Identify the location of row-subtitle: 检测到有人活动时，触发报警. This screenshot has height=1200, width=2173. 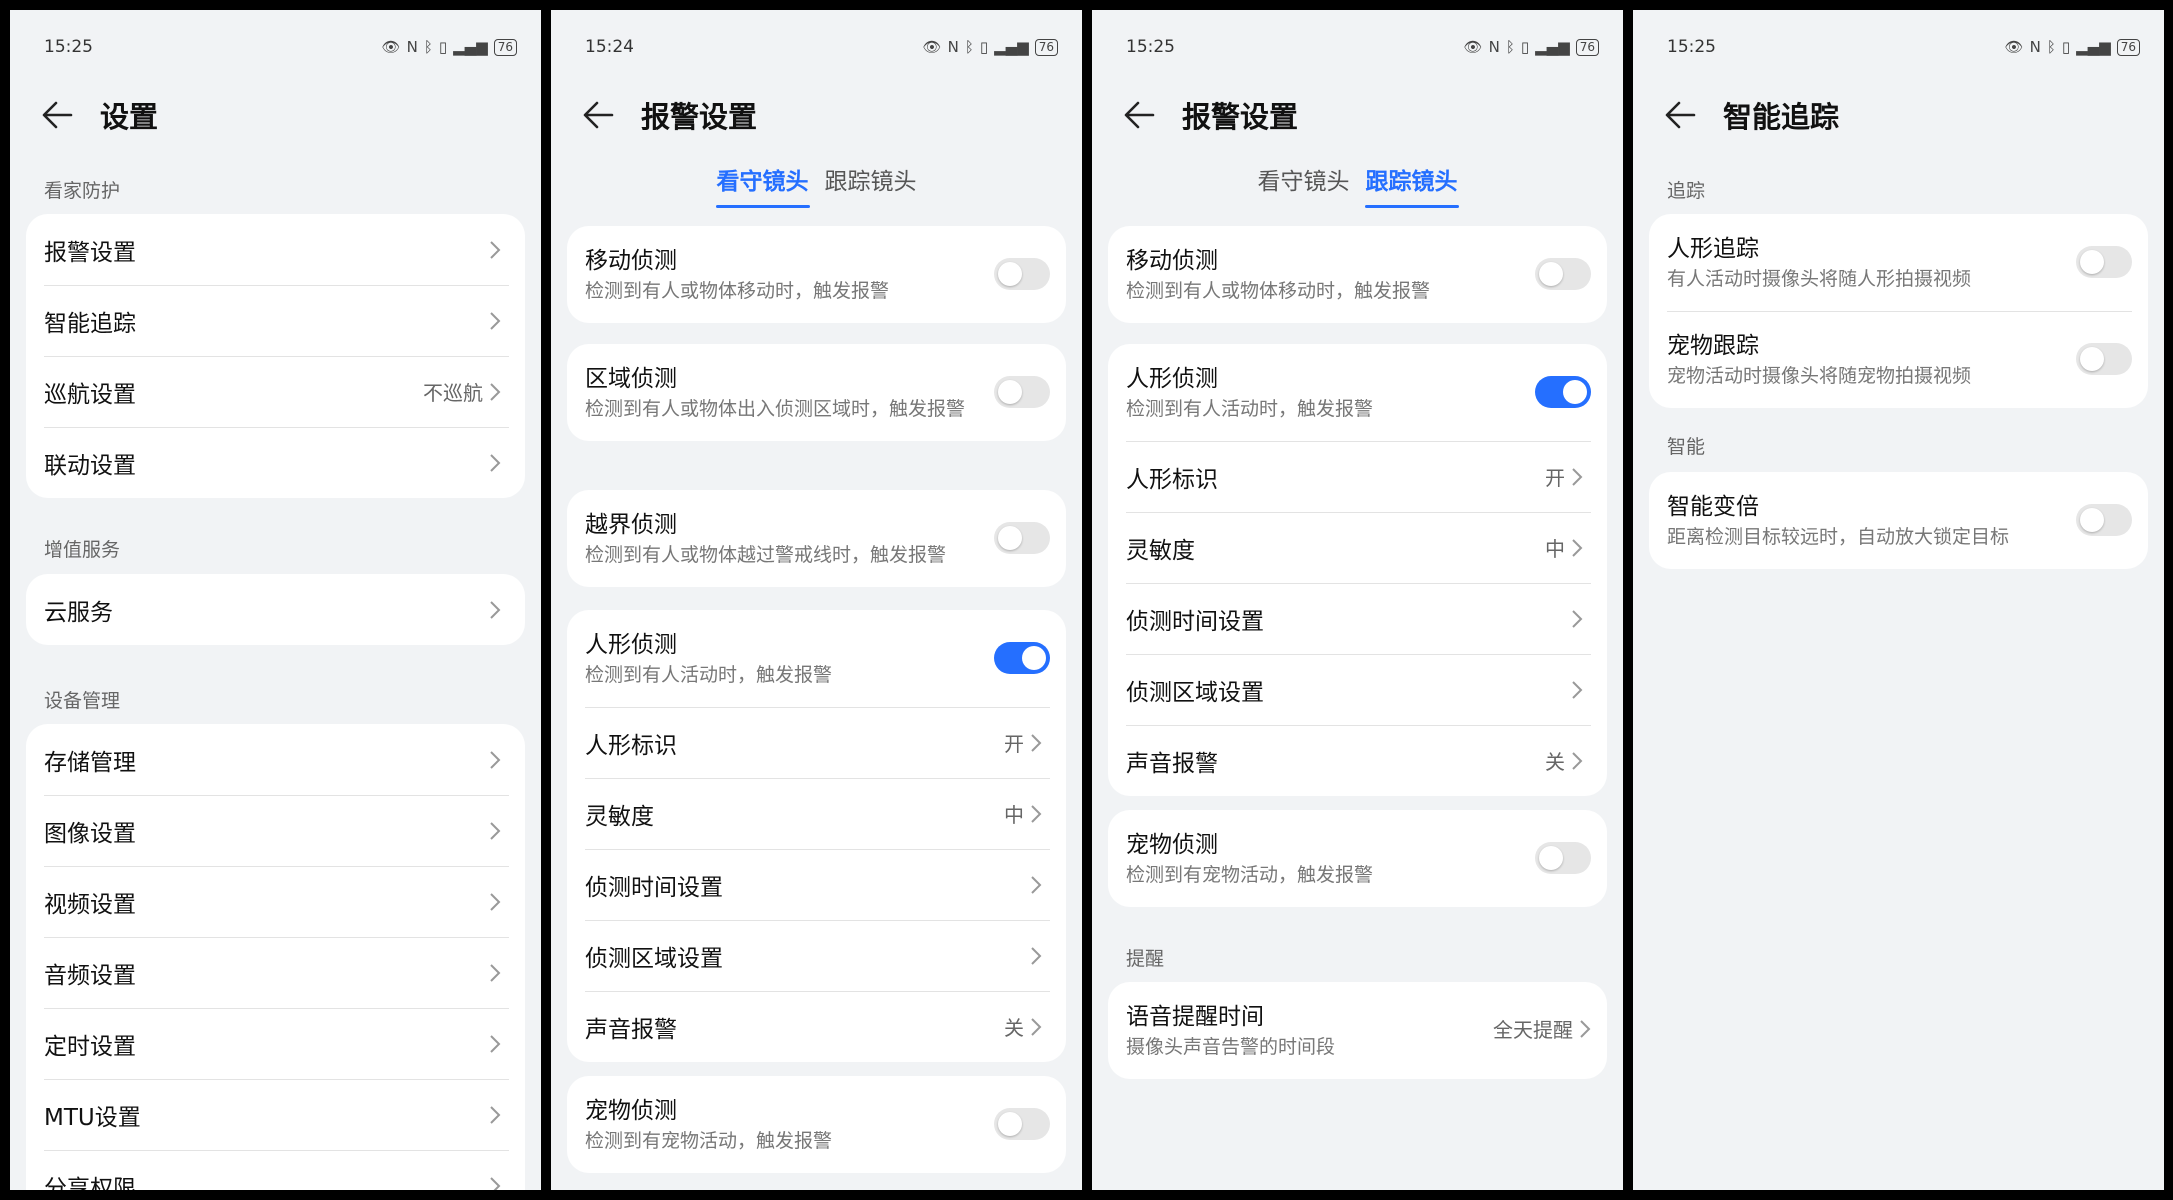
(1250, 409).